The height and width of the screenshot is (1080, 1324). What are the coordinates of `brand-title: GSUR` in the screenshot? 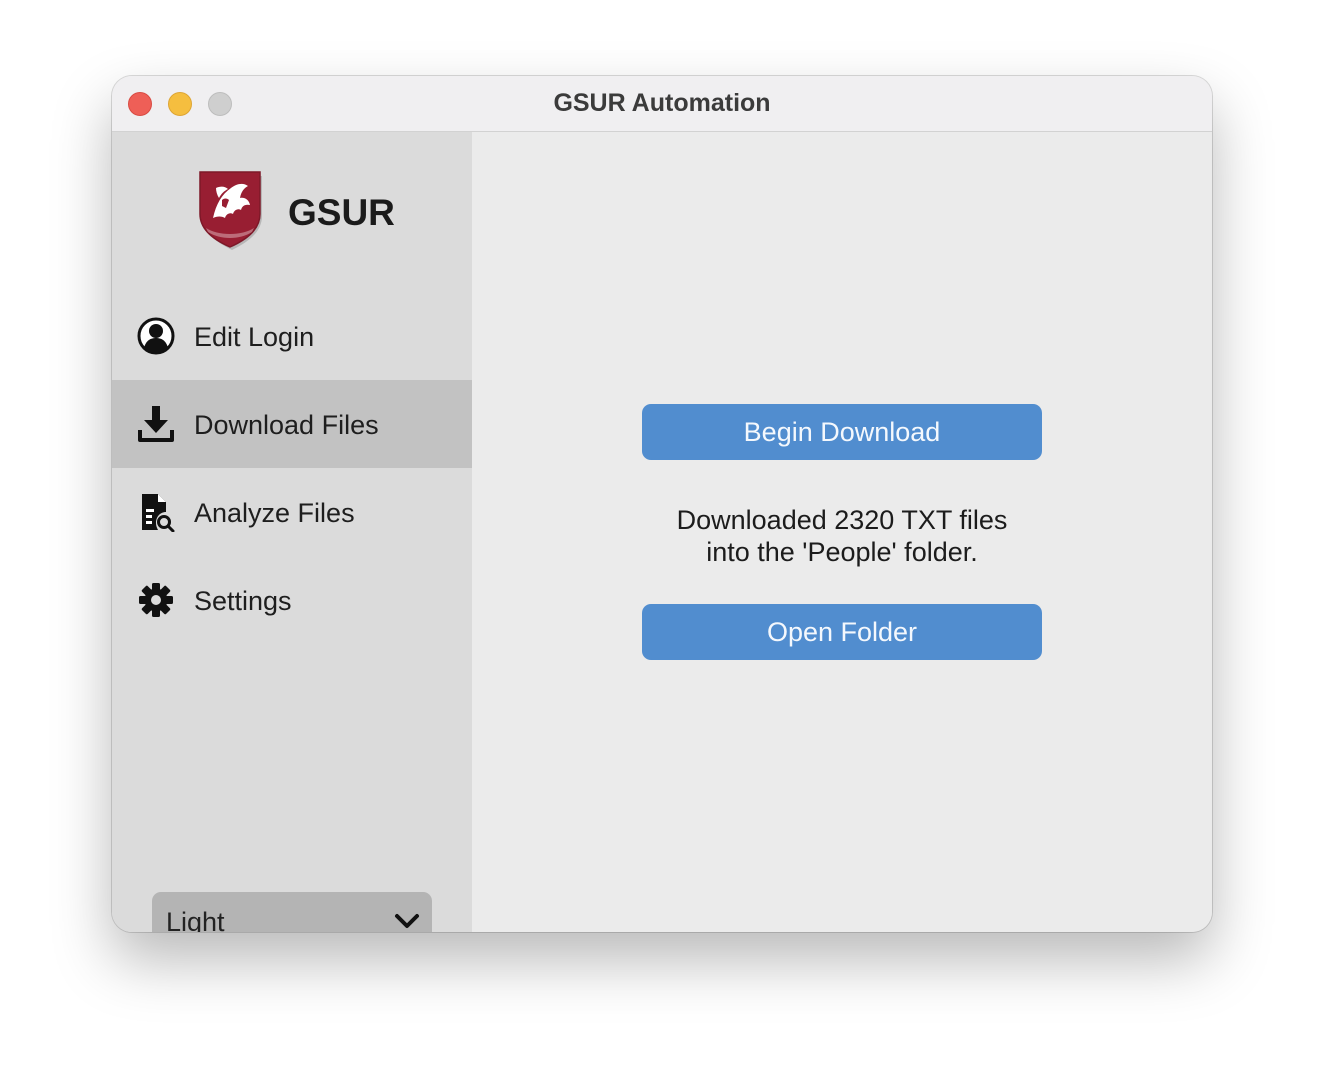 It's located at (341, 212).